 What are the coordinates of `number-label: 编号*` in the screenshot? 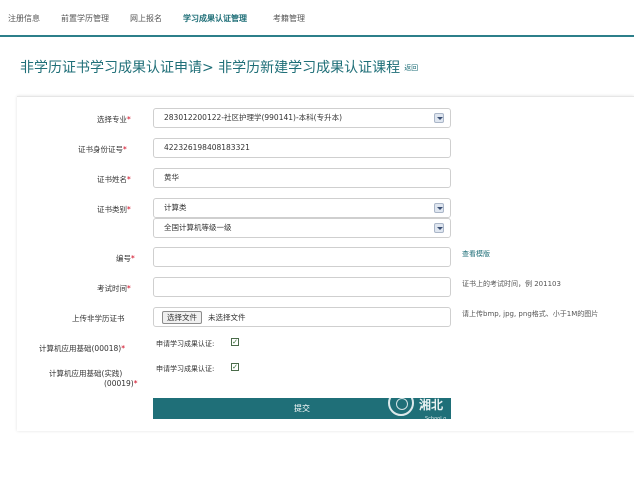 It's located at (125, 258).